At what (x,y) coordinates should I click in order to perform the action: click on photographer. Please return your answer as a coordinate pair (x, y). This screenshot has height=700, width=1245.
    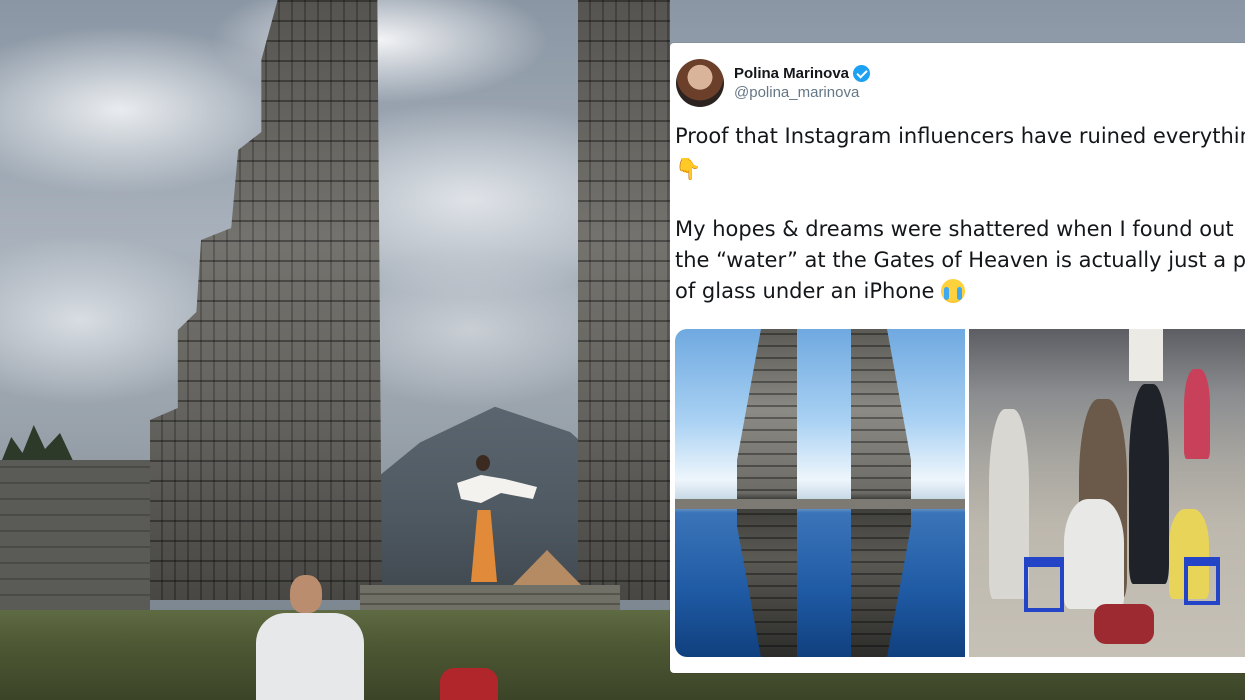
    Looking at the image, I should click on (311, 637).